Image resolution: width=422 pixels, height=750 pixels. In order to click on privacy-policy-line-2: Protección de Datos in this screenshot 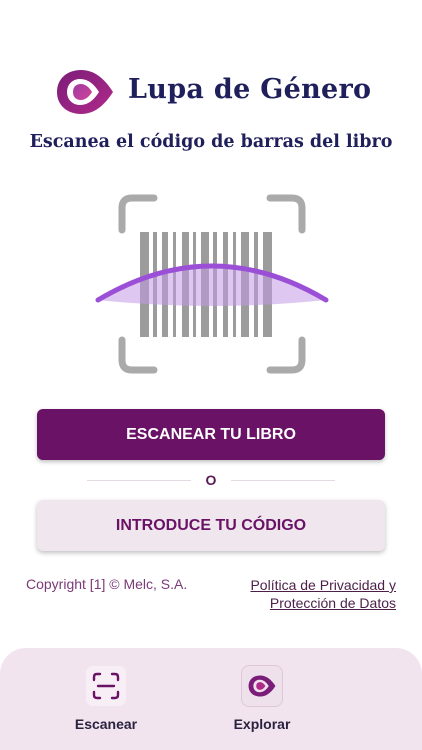, I will do `click(323, 603)`.